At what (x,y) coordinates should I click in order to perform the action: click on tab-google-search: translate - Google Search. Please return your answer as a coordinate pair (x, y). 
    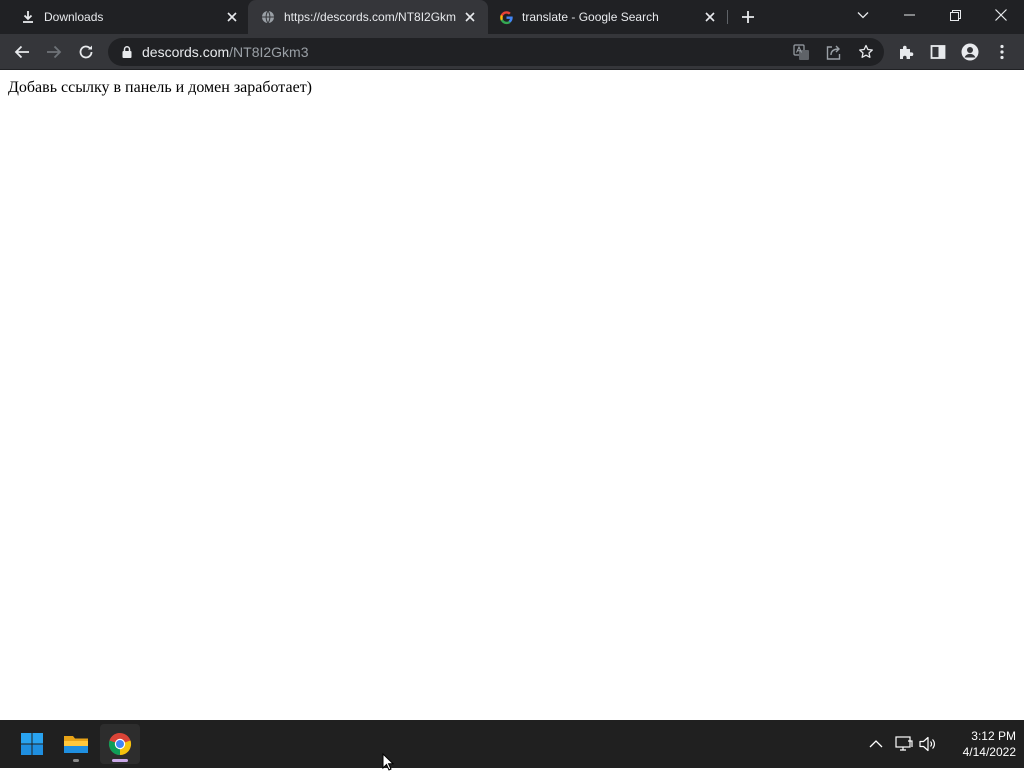
    Looking at the image, I should click on (606, 17).